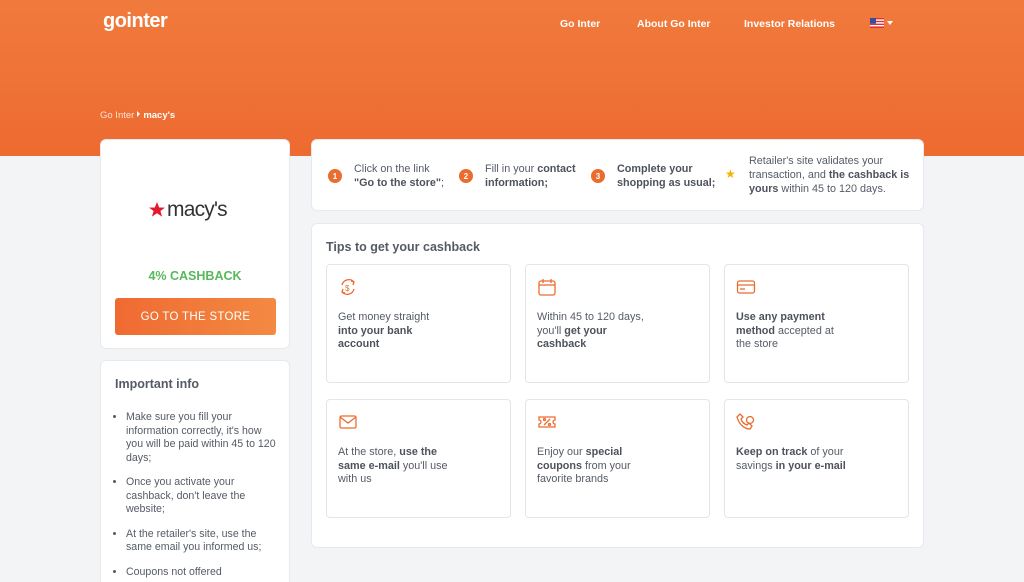  What do you see at coordinates (730, 174) in the screenshot?
I see `star-icon: ★` at bounding box center [730, 174].